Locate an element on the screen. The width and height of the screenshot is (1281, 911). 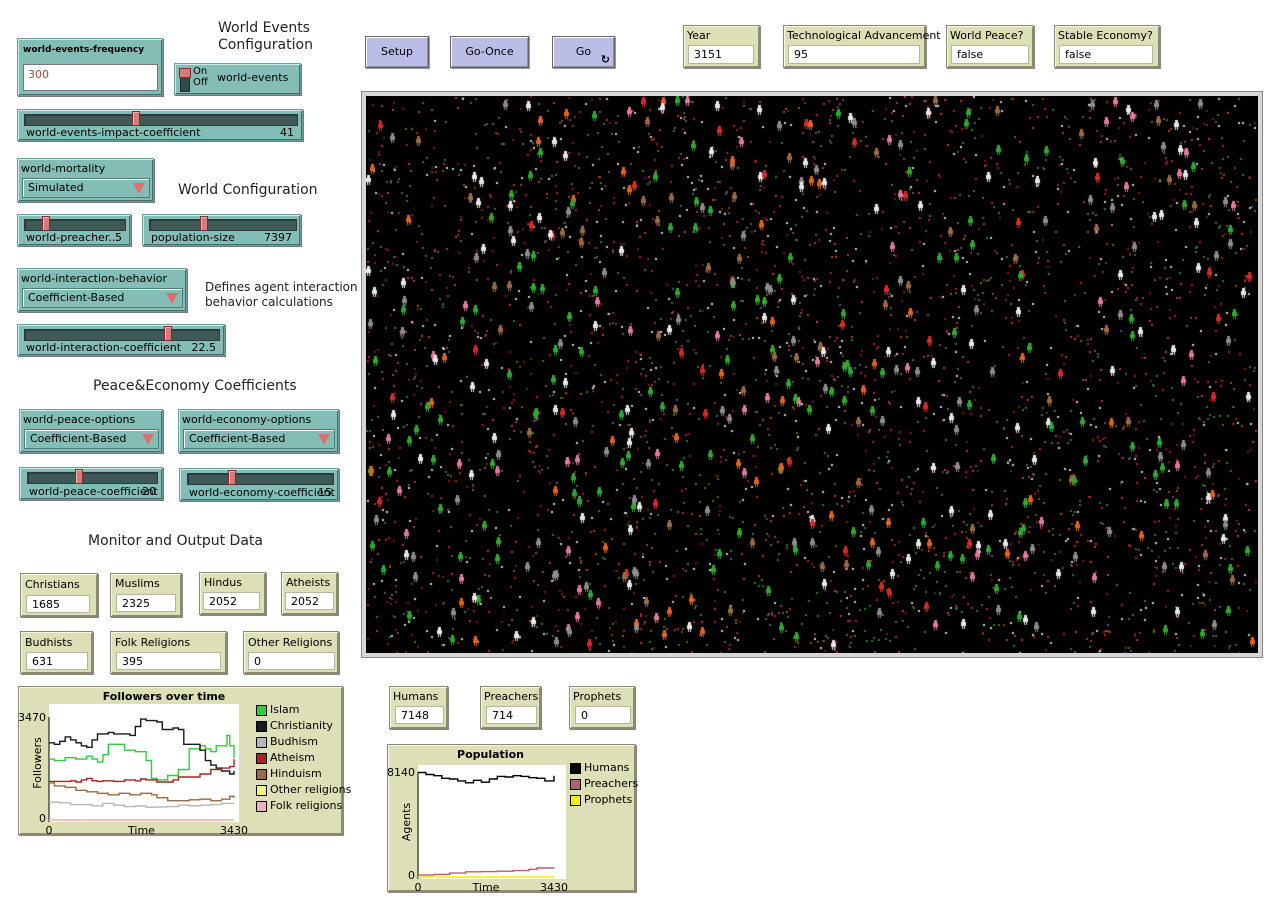
world-economy-slider: world-economy-coefficient 15 is located at coordinates (259, 484).